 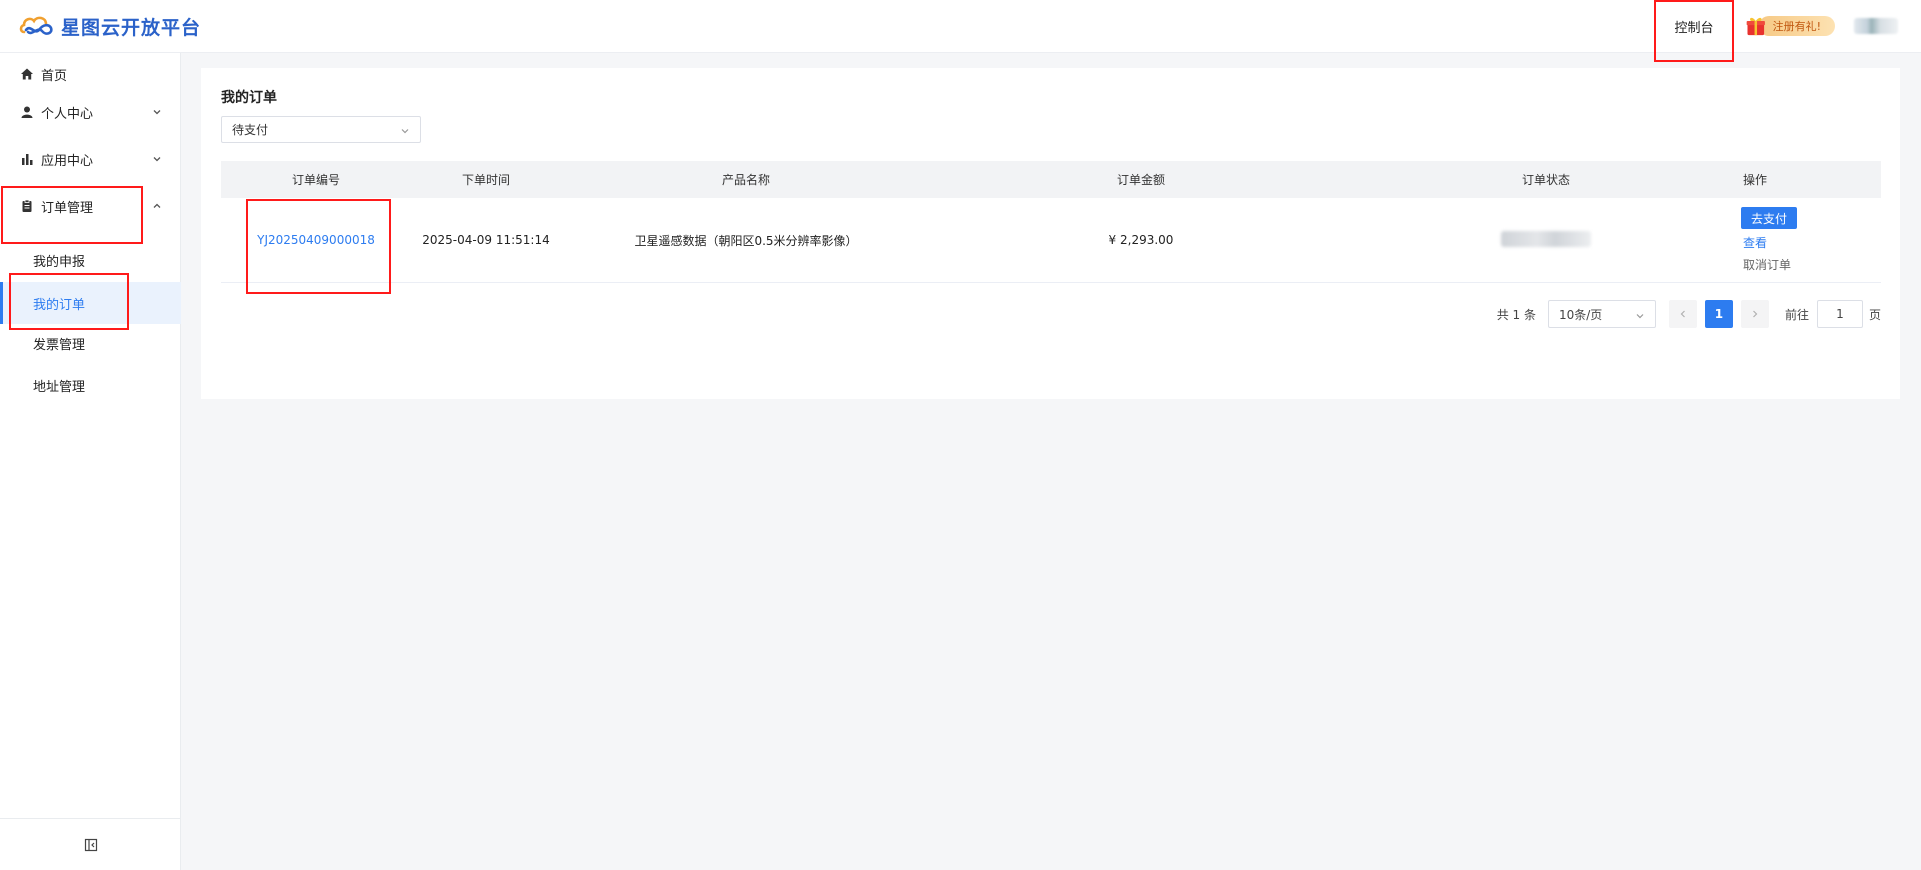 What do you see at coordinates (1755, 26) in the screenshot?
I see `gift-icon` at bounding box center [1755, 26].